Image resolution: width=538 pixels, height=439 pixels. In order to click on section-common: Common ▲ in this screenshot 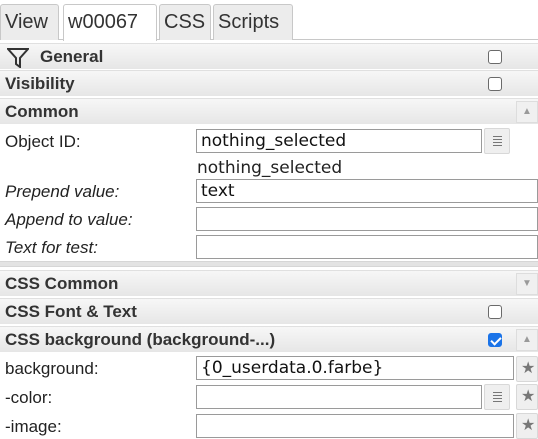, I will do `click(269, 111)`.